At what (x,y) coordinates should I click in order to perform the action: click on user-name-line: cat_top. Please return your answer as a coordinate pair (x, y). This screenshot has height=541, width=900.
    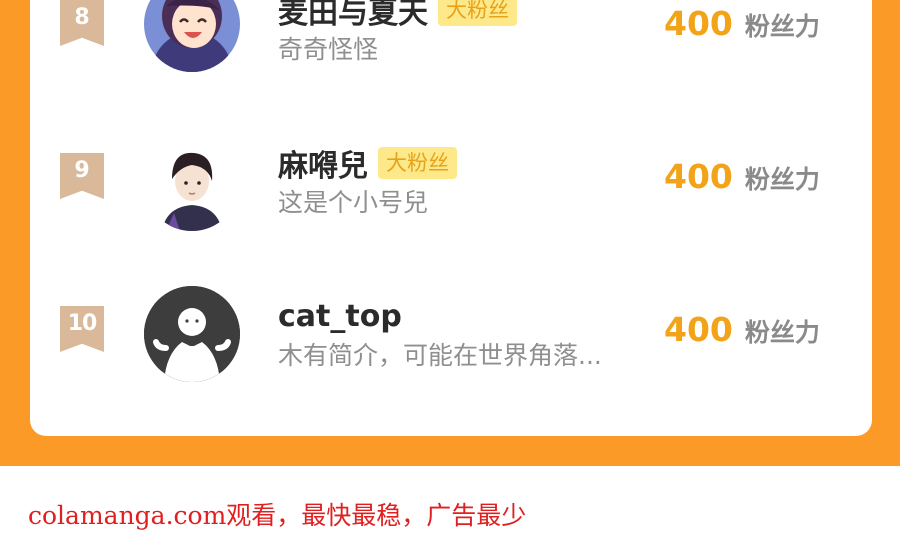
    Looking at the image, I should click on (340, 316).